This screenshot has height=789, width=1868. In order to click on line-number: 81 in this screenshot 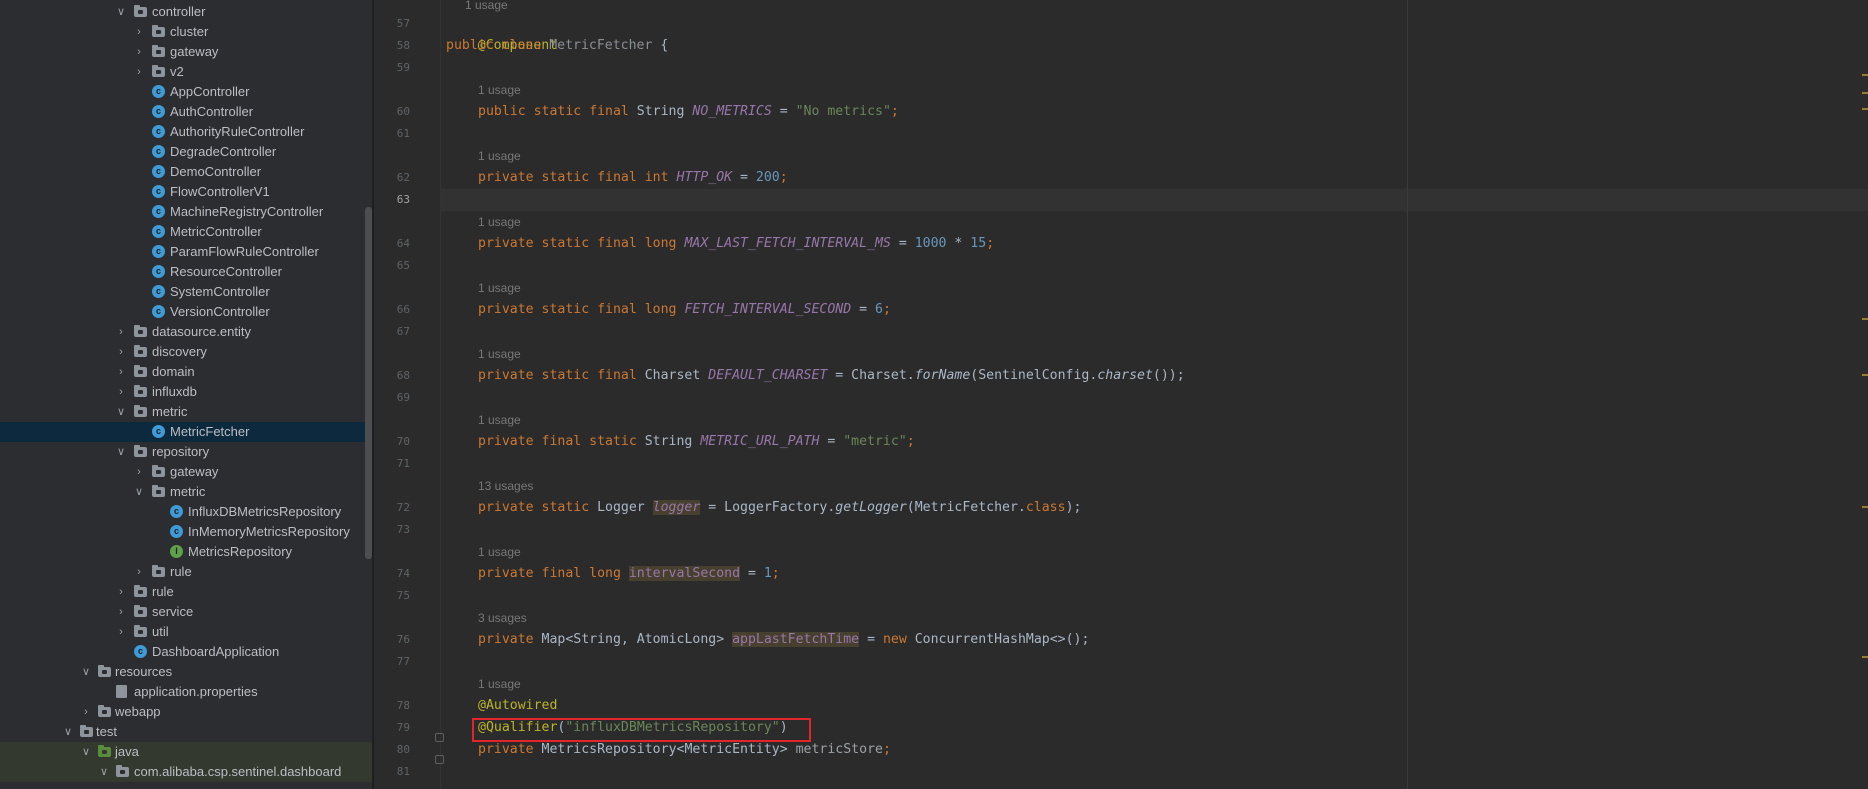, I will do `click(390, 772)`.